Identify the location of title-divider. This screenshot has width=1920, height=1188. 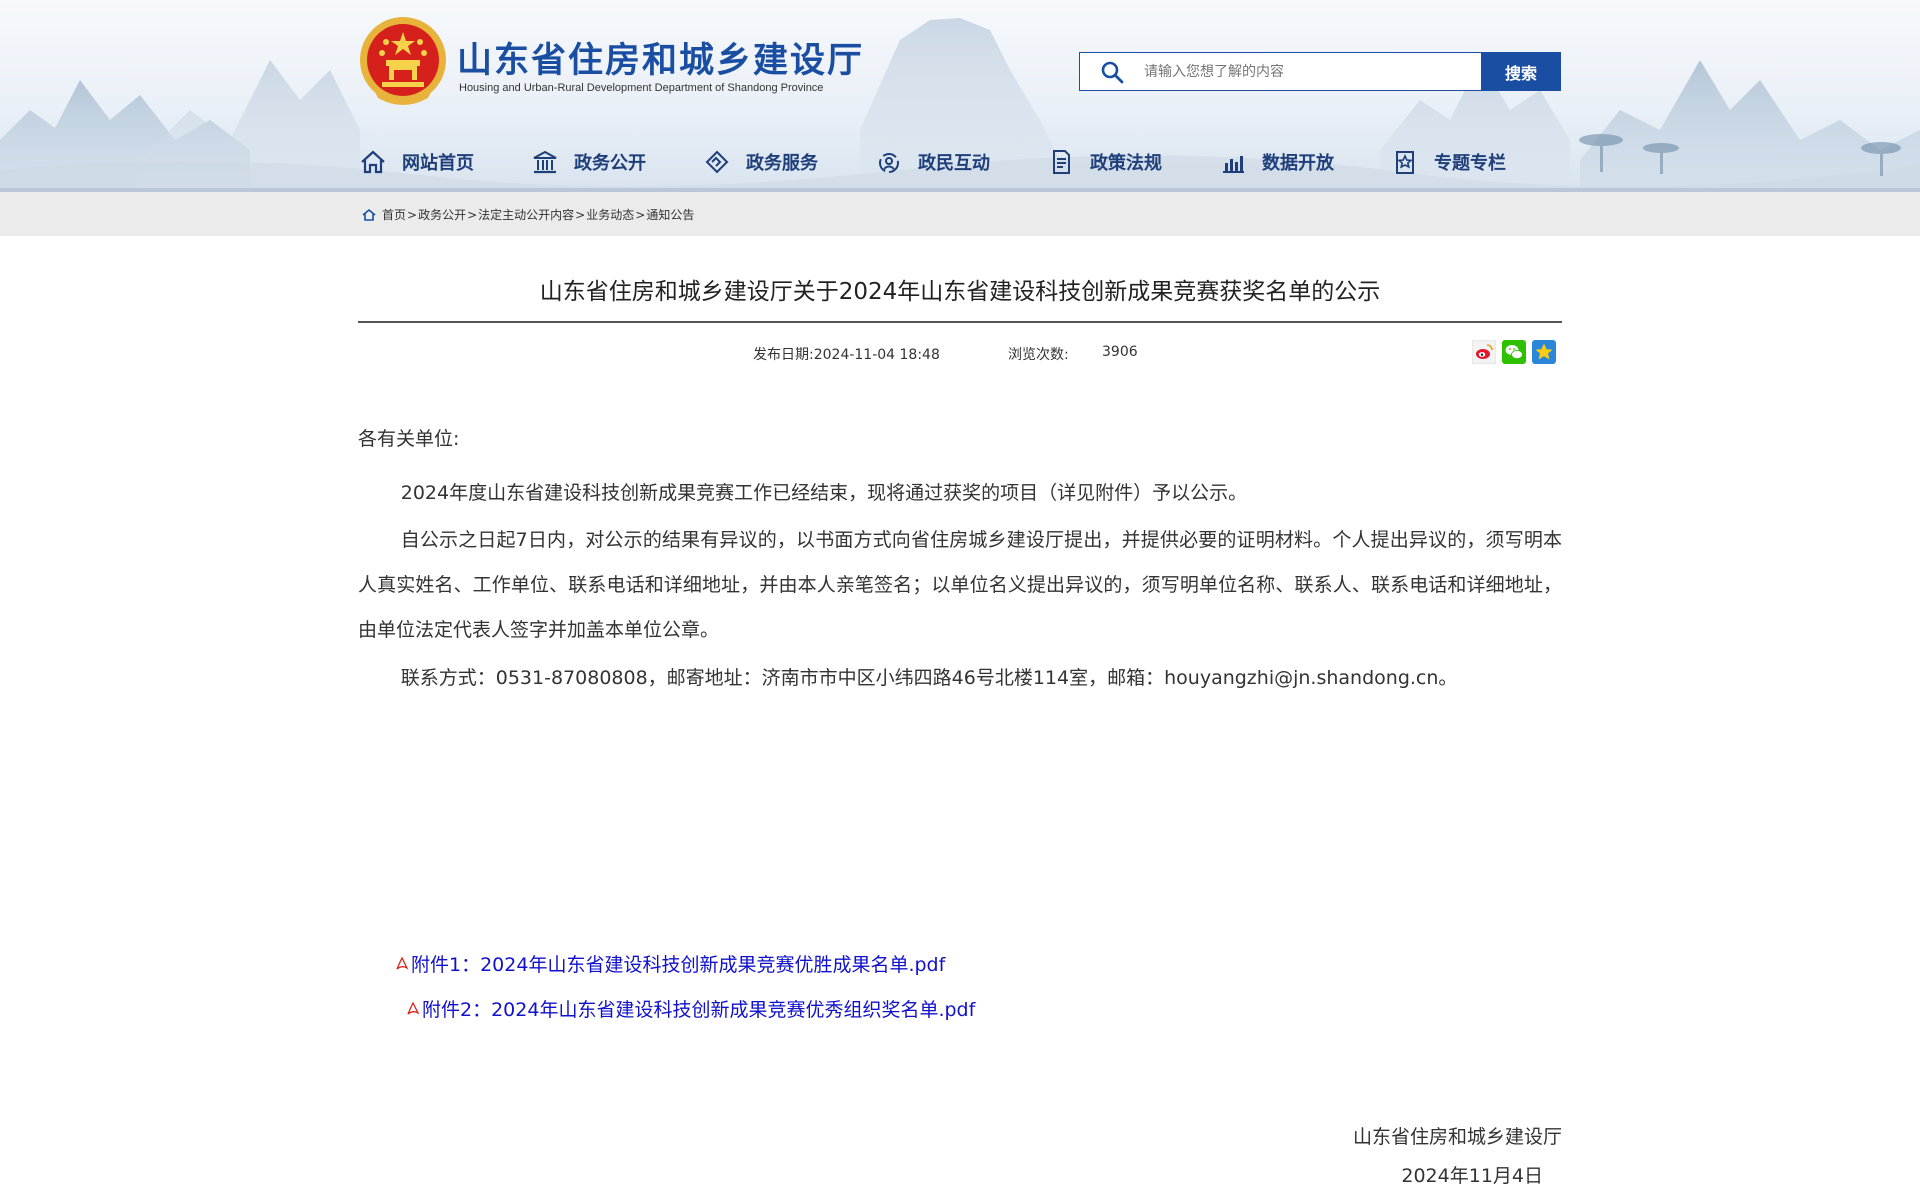
(960, 322).